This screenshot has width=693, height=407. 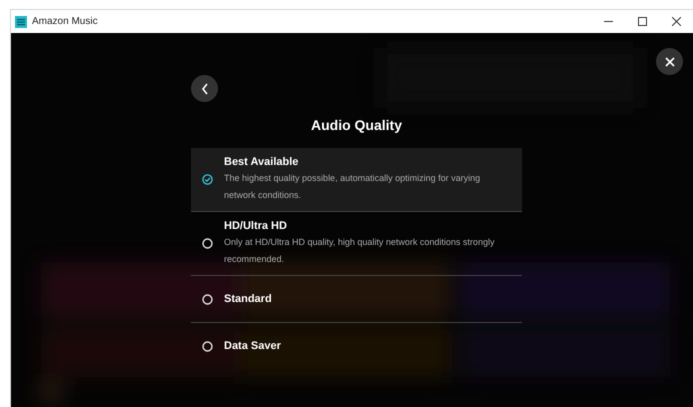 I want to click on option-description: Only at HD/Ultra HD quality, high quality network conditions strongly recommended., so click(x=360, y=251).